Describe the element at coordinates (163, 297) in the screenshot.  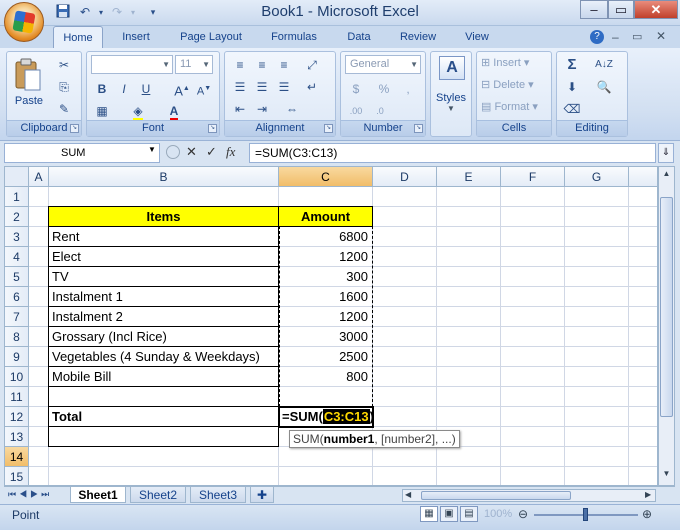
I see `item-cell: Instalment 1` at that location.